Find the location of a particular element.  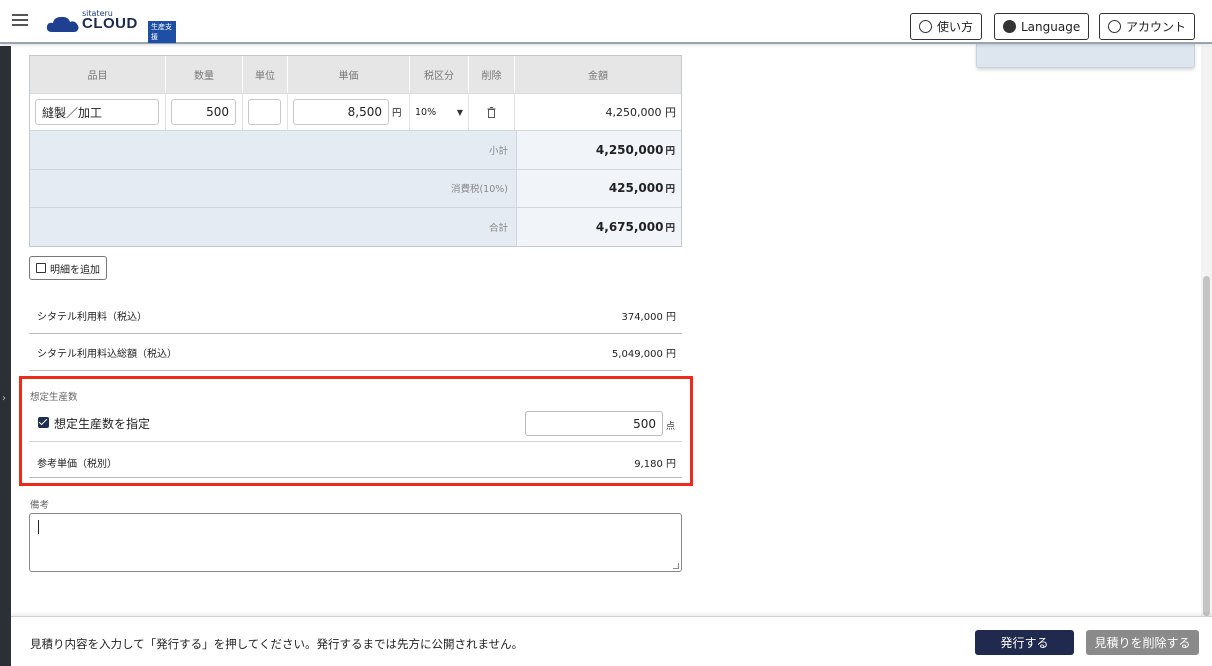

column-header-item: 品目 is located at coordinates (98, 74).